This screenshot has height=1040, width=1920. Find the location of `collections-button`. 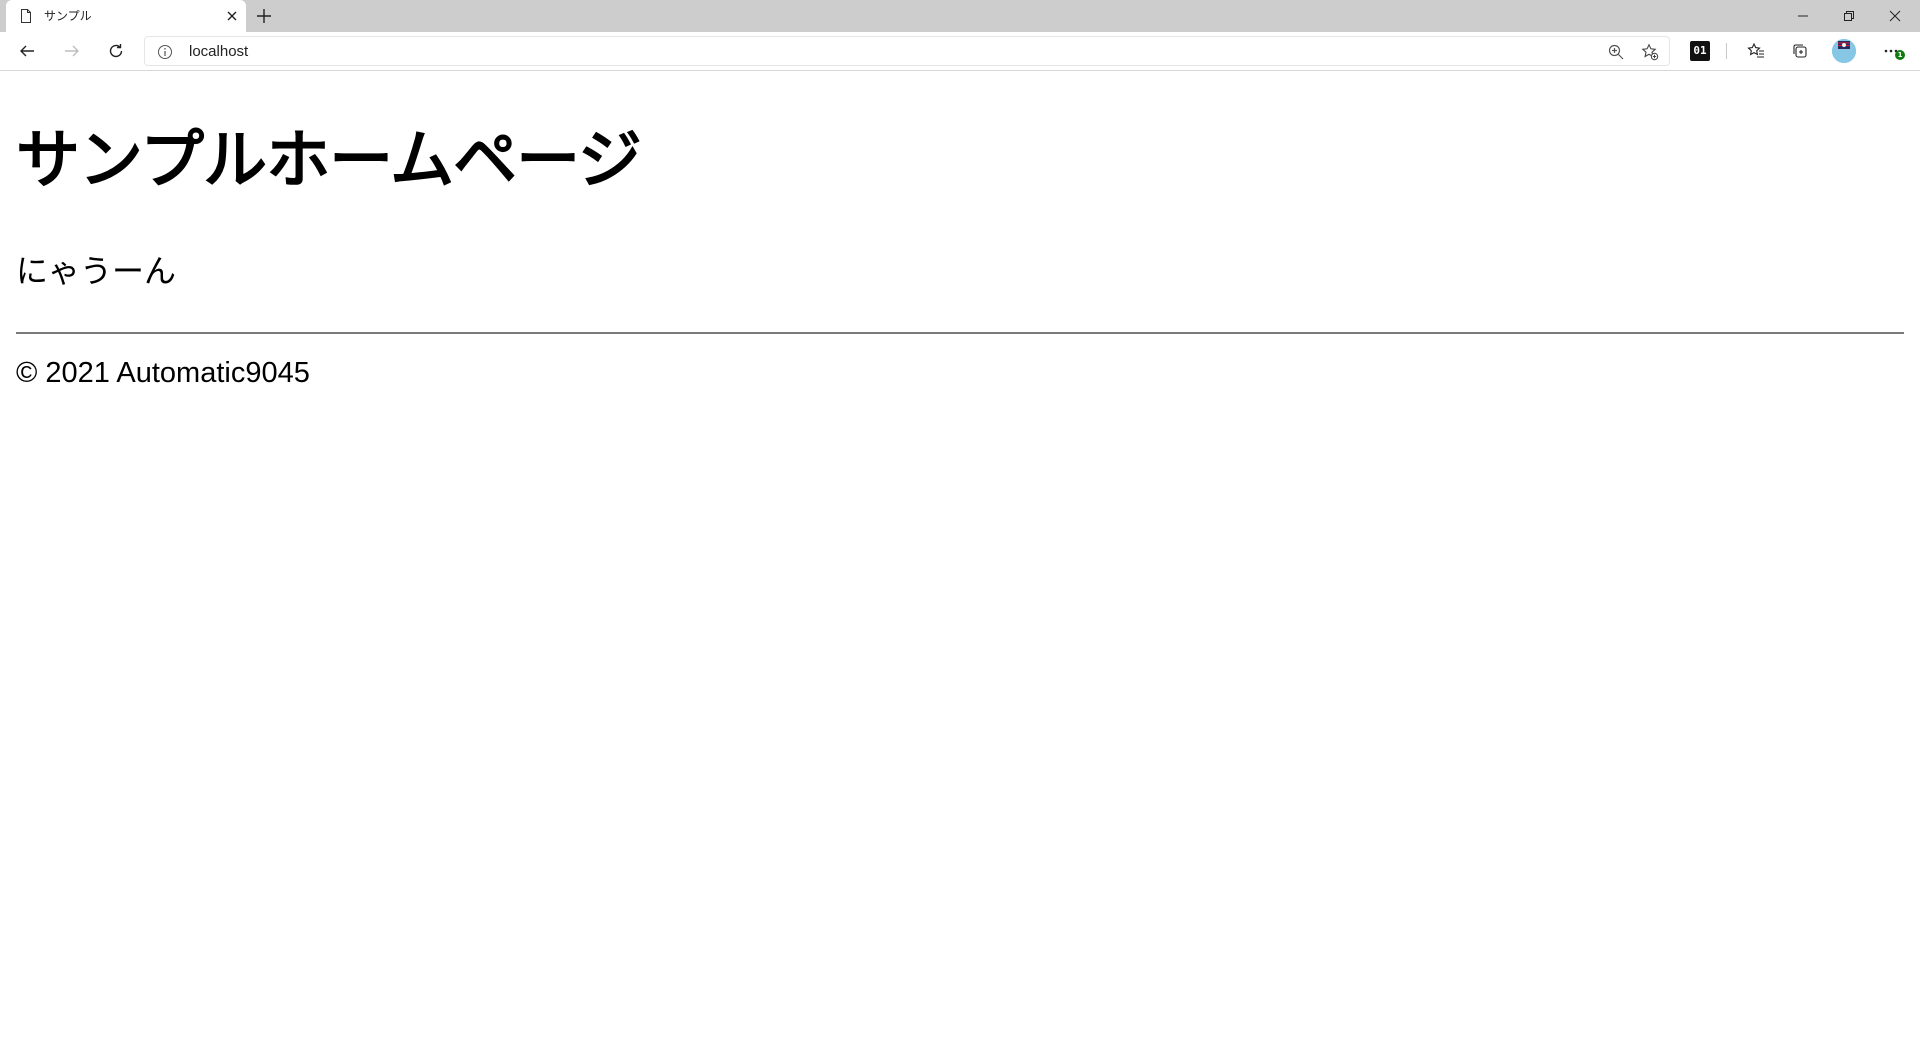

collections-button is located at coordinates (1800, 51).